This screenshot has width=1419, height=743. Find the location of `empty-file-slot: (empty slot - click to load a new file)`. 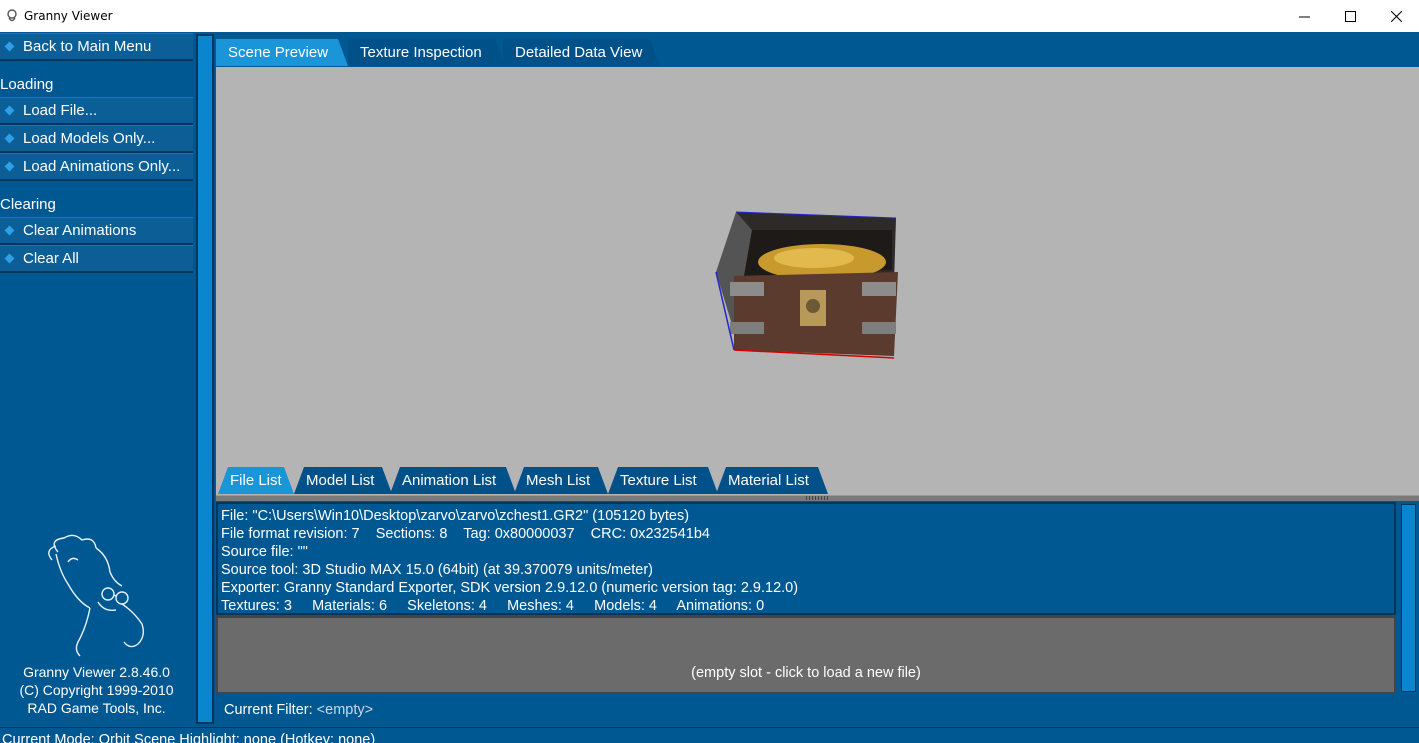

empty-file-slot: (empty slot - click to load a new file) is located at coordinates (806, 655).